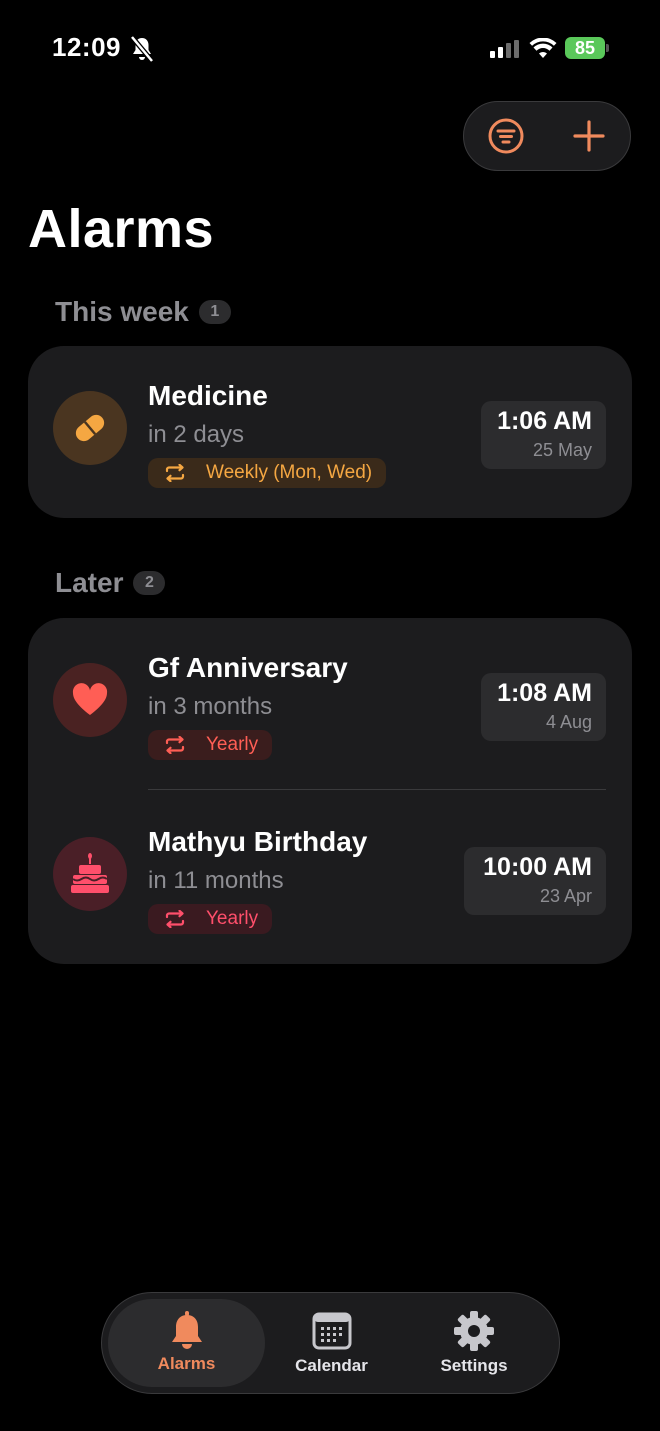 This screenshot has height=1431, width=660. Describe the element at coordinates (544, 693) in the screenshot. I see `alarm-time: 1:08 AM` at that location.